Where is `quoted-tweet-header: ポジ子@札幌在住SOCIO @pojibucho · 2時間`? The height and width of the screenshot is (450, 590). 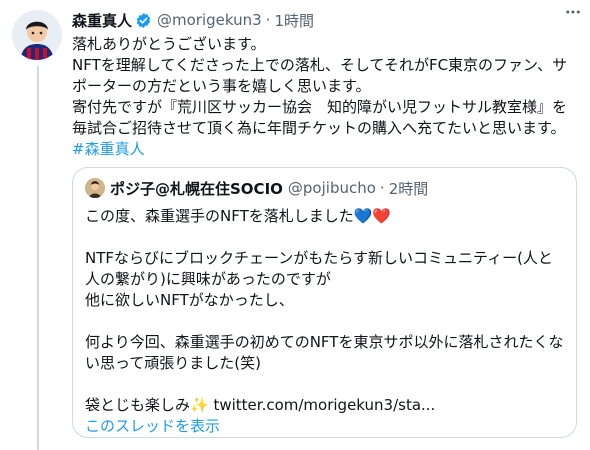 quoted-tweet-header: ポジ子@札幌在住SOCIO @pojibucho · 2時間 is located at coordinates (325, 188).